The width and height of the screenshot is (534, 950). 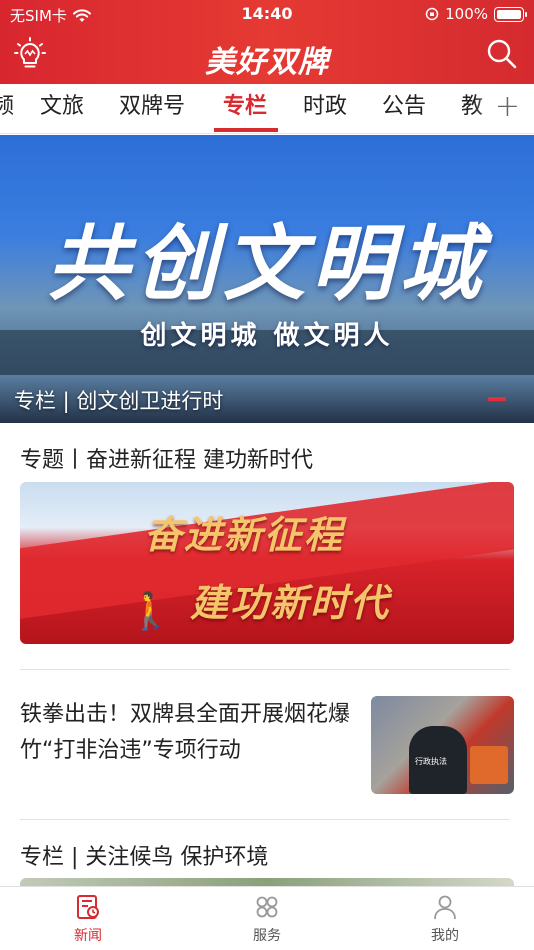 I want to click on banner-title: 共创文明城, so click(x=267, y=264).